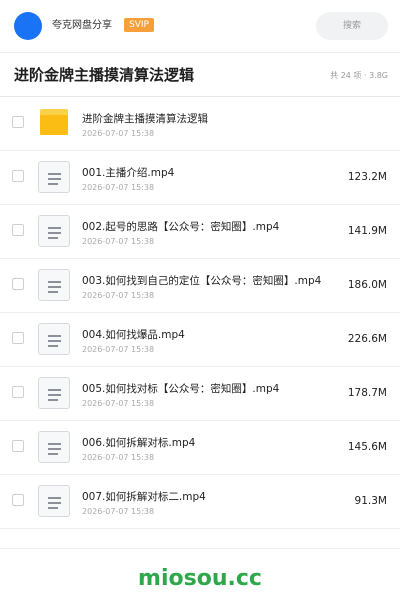  Describe the element at coordinates (367, 393) in the screenshot. I see `file-size: 178.7M` at that location.